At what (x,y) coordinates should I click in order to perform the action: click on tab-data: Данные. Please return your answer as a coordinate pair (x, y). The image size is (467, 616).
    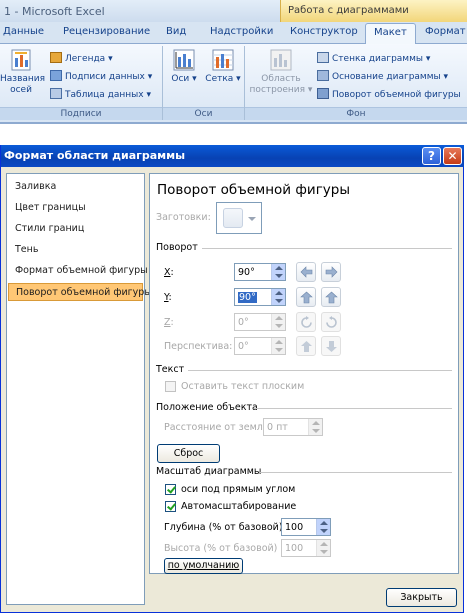
    Looking at the image, I should click on (23, 31).